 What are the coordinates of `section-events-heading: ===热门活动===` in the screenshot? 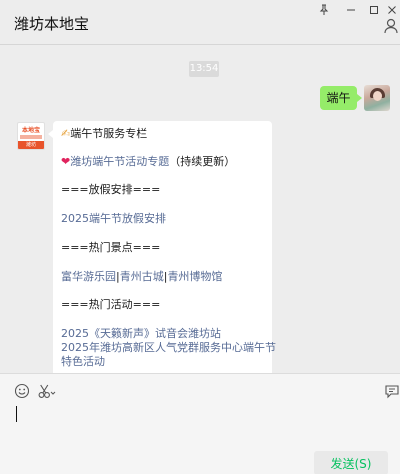 It's located at (111, 304).